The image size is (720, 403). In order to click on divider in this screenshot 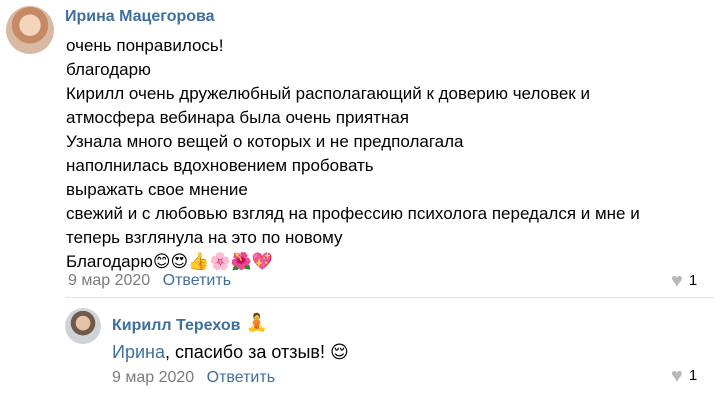, I will do `click(390, 297)`.